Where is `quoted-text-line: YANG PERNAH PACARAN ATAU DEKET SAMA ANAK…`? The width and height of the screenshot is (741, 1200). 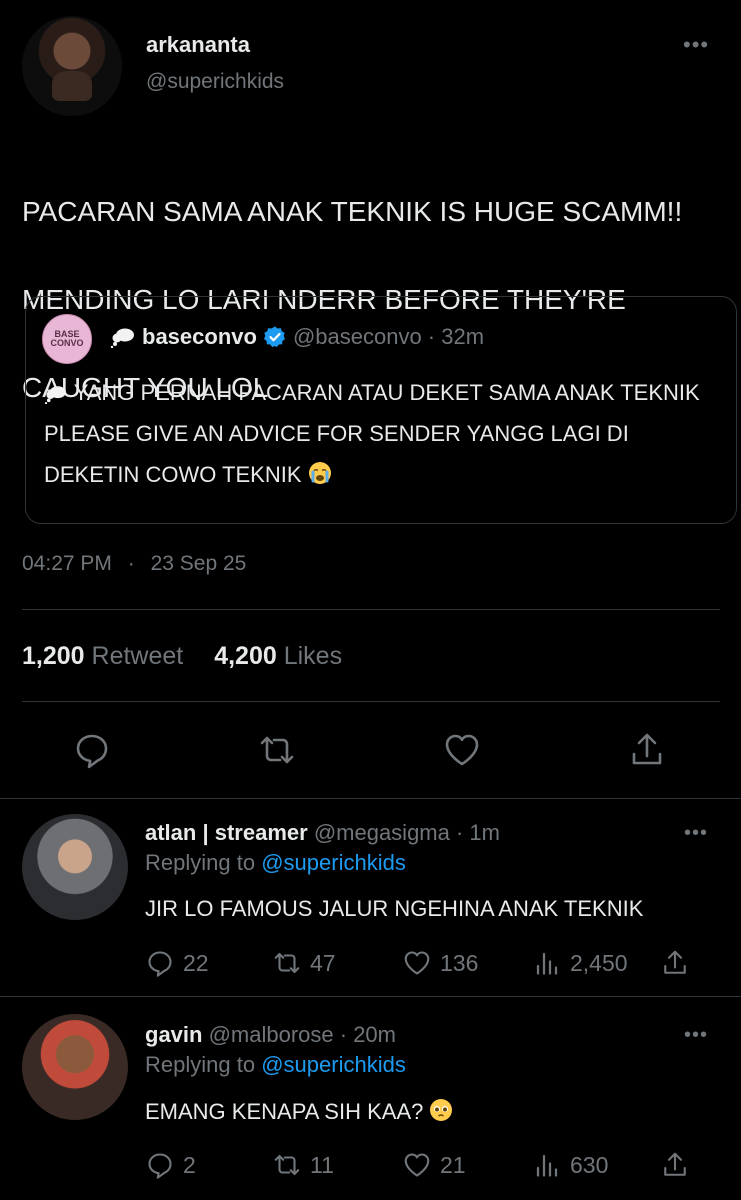
quoted-text-line: YANG PERNAH PACARAN ATAU DEKET SAMA ANAK… is located at coordinates (386, 392).